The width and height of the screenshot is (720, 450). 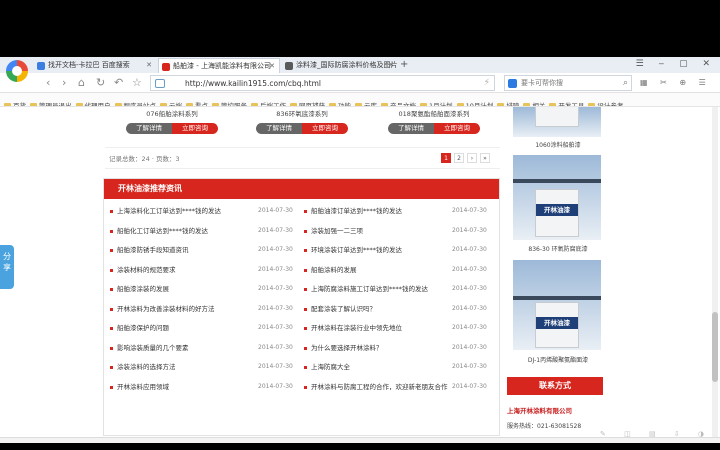 What do you see at coordinates (512, 83) in the screenshot?
I see `search-engine-icon` at bounding box center [512, 83].